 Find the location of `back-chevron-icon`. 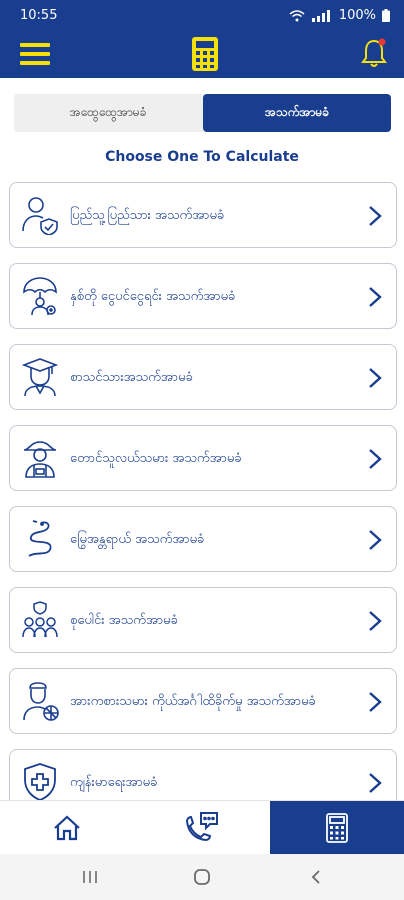

back-chevron-icon is located at coordinates (315, 877).